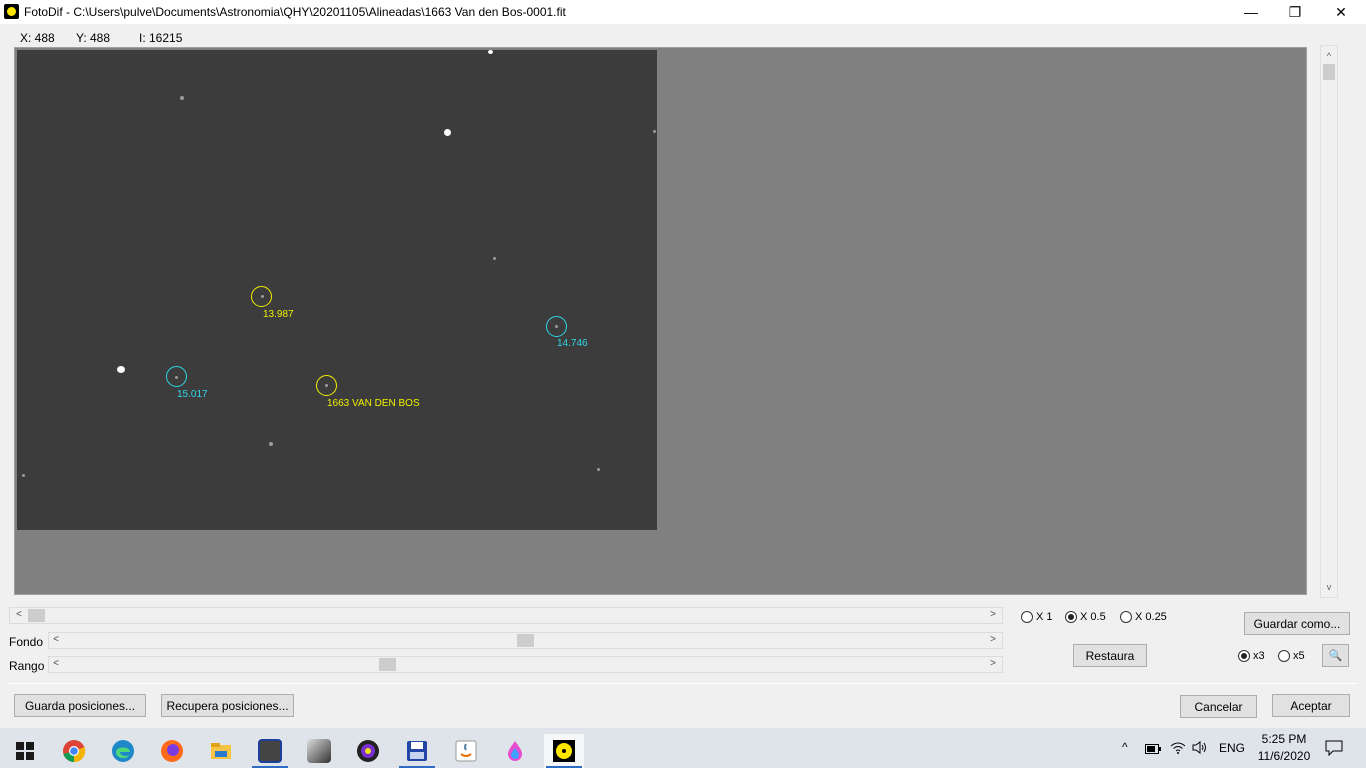 This screenshot has width=1366, height=768. Describe the element at coordinates (1284, 756) in the screenshot. I see `clock-date: 11/6/2020` at that location.